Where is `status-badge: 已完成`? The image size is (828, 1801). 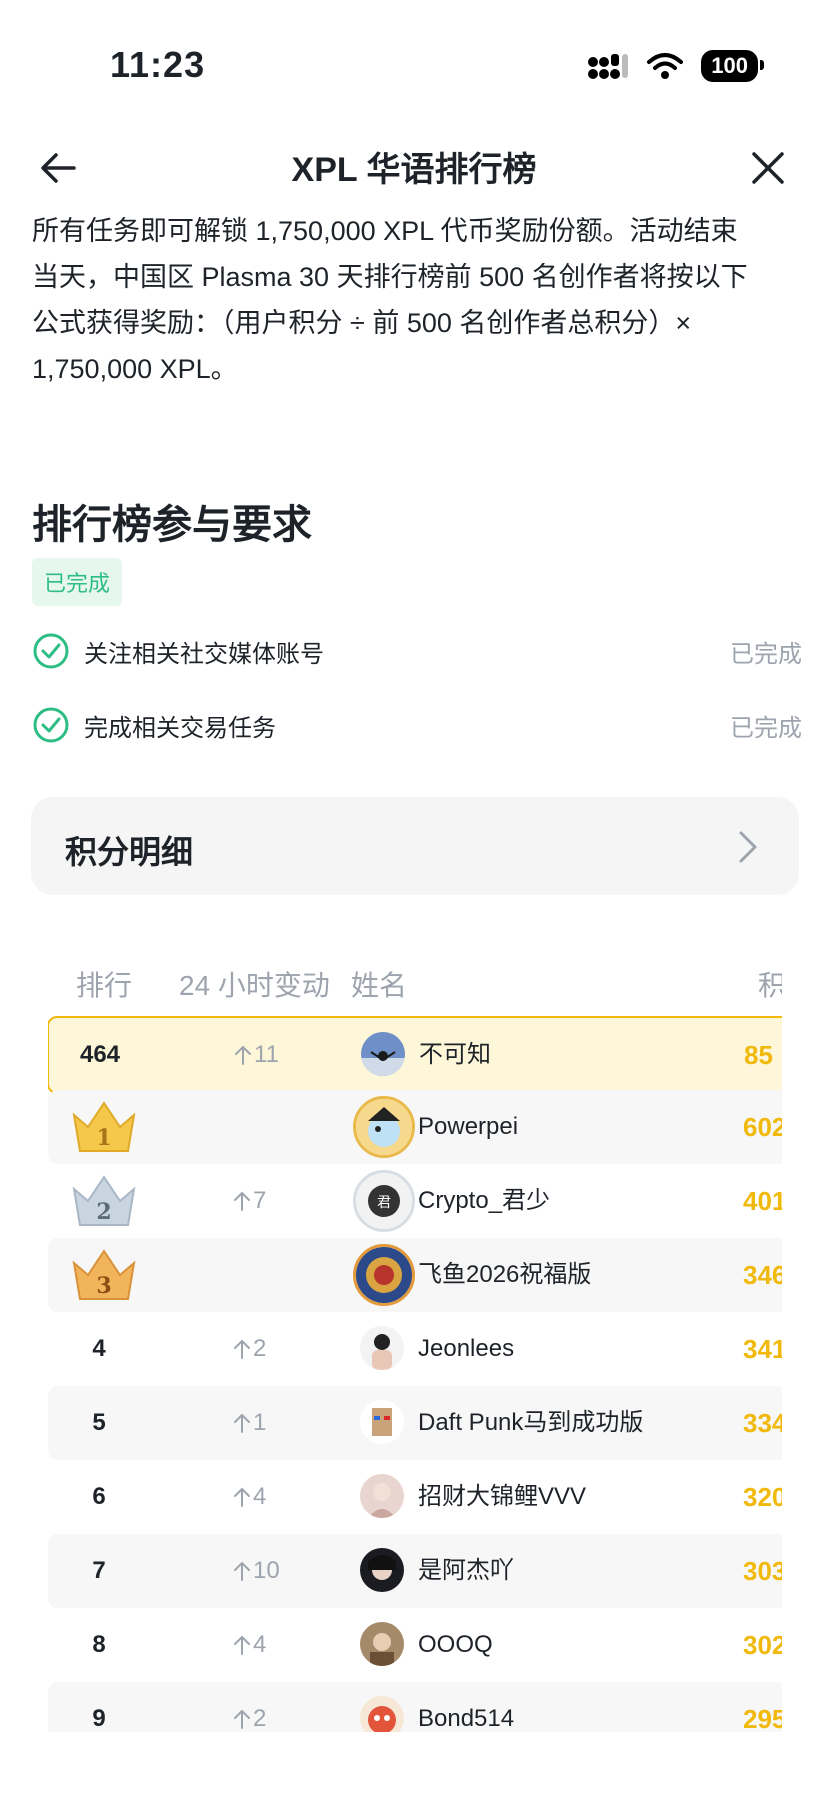 status-badge: 已完成 is located at coordinates (77, 582).